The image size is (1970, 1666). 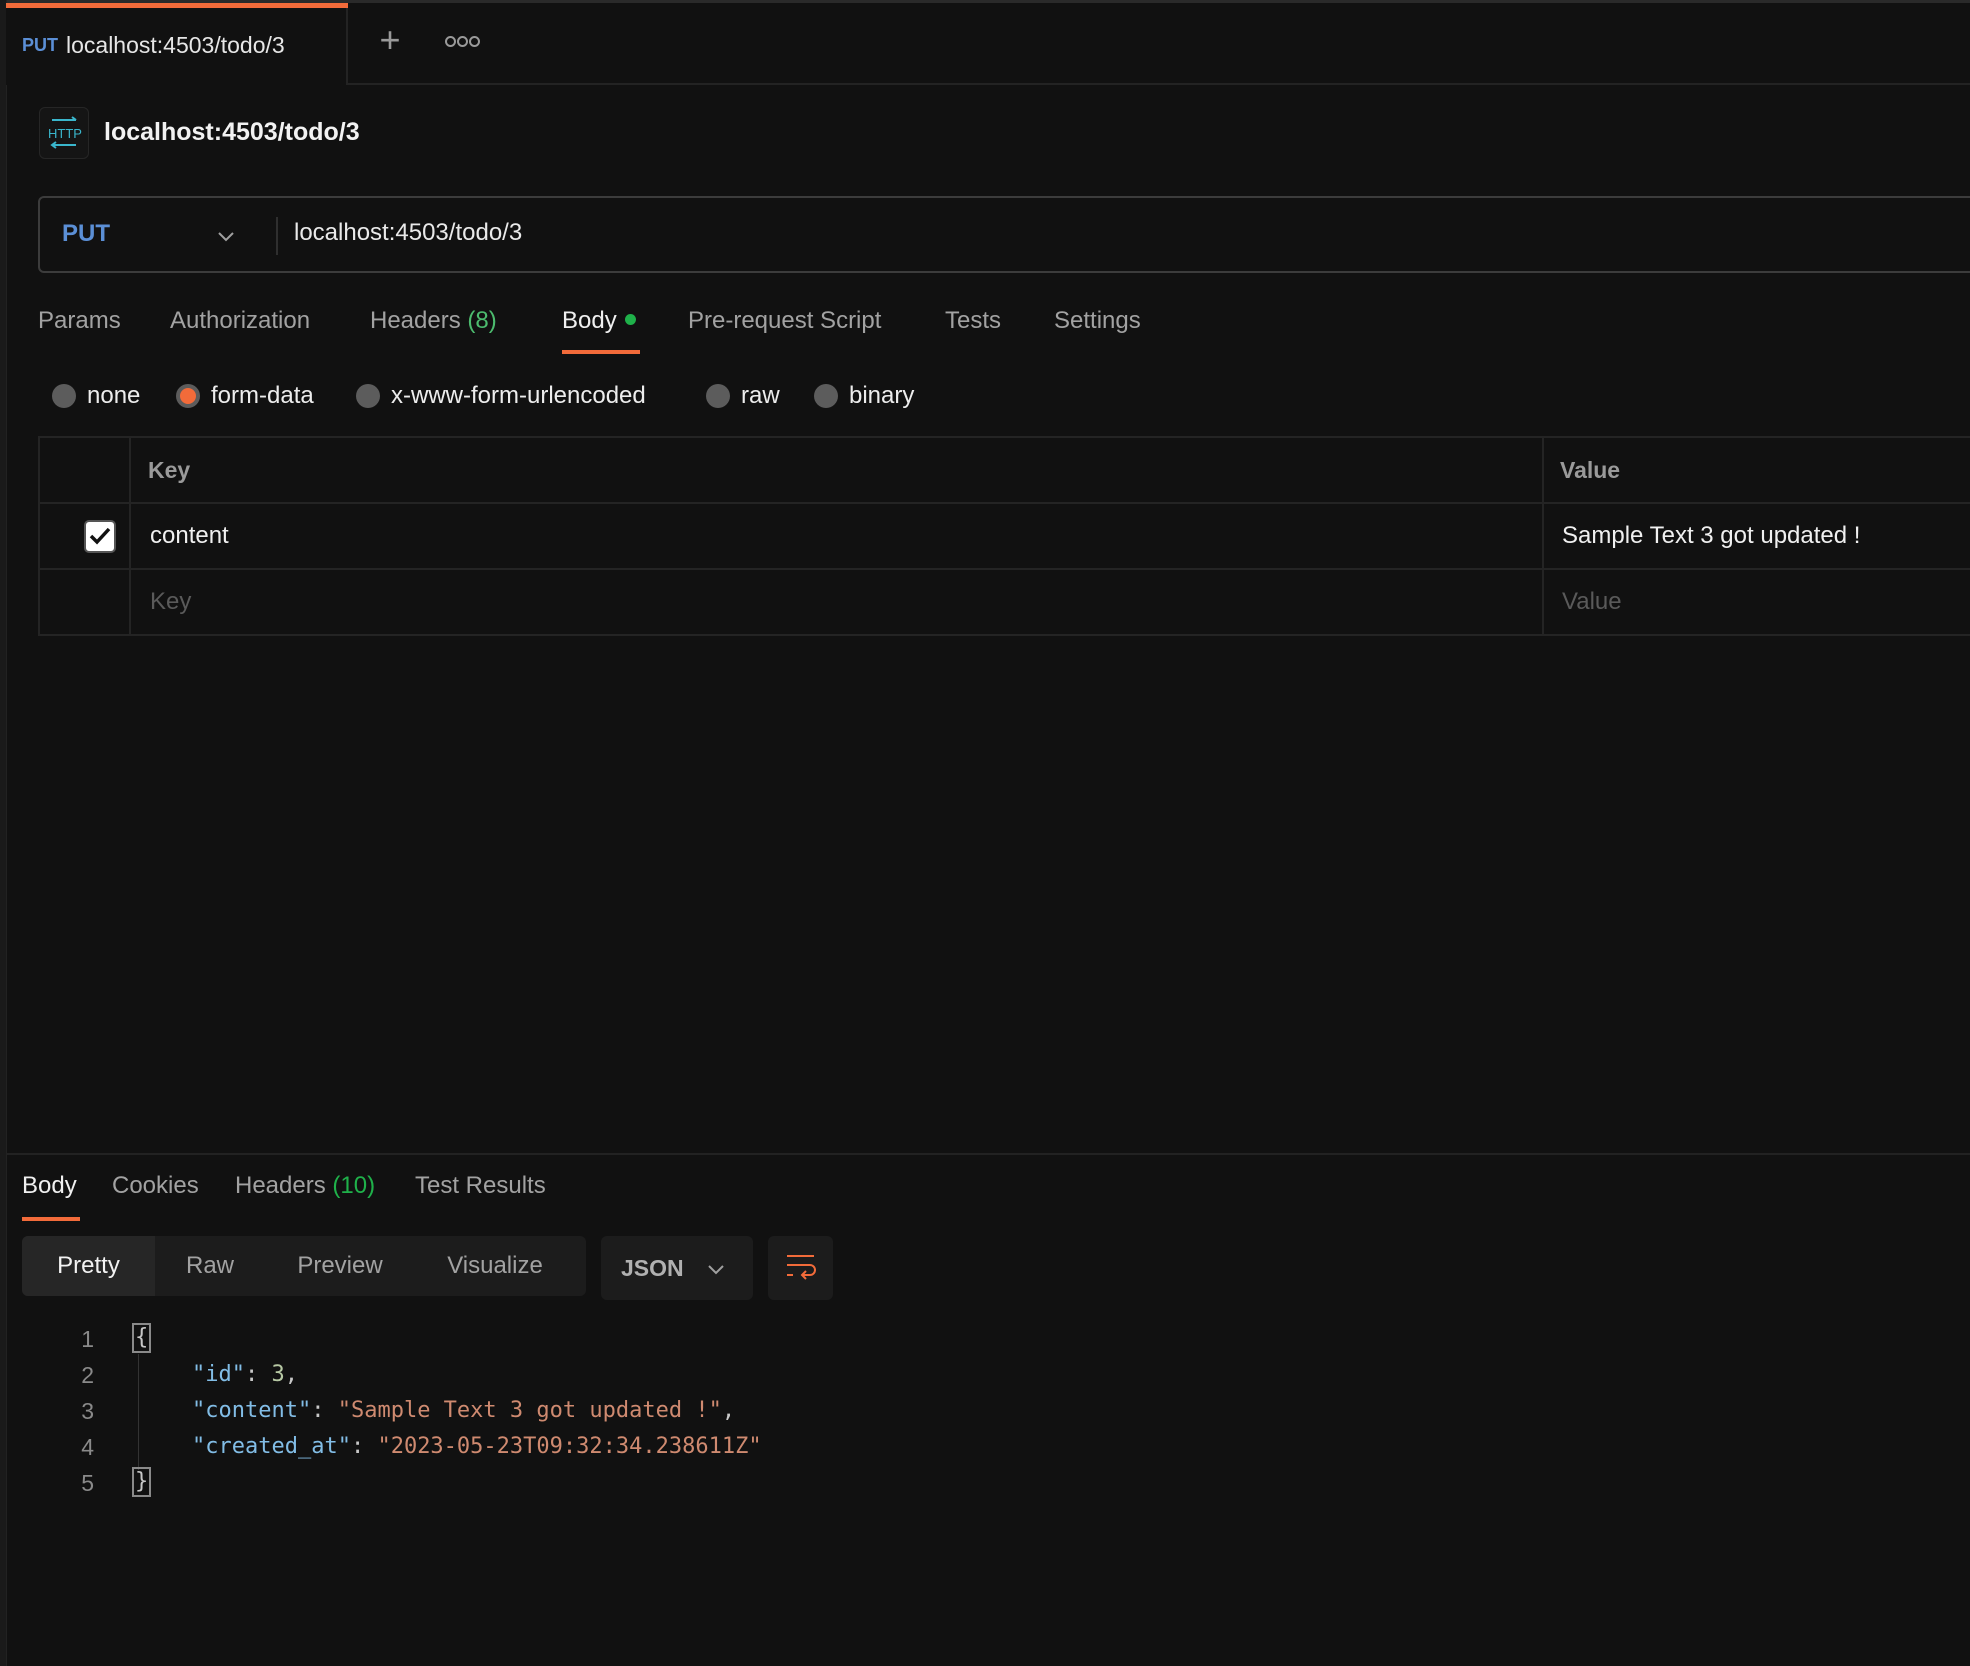 What do you see at coordinates (87, 1411) in the screenshot?
I see `line-number: 3` at bounding box center [87, 1411].